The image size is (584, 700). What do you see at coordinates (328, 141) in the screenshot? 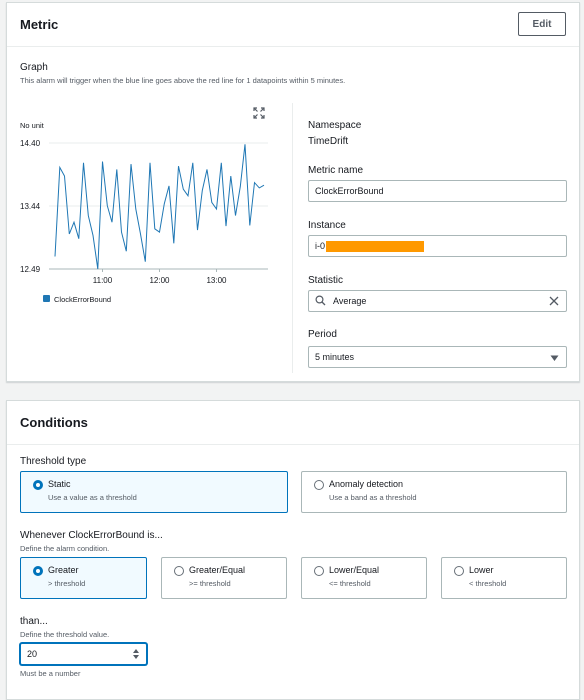
I see `namespace-value: TimeDrift` at bounding box center [328, 141].